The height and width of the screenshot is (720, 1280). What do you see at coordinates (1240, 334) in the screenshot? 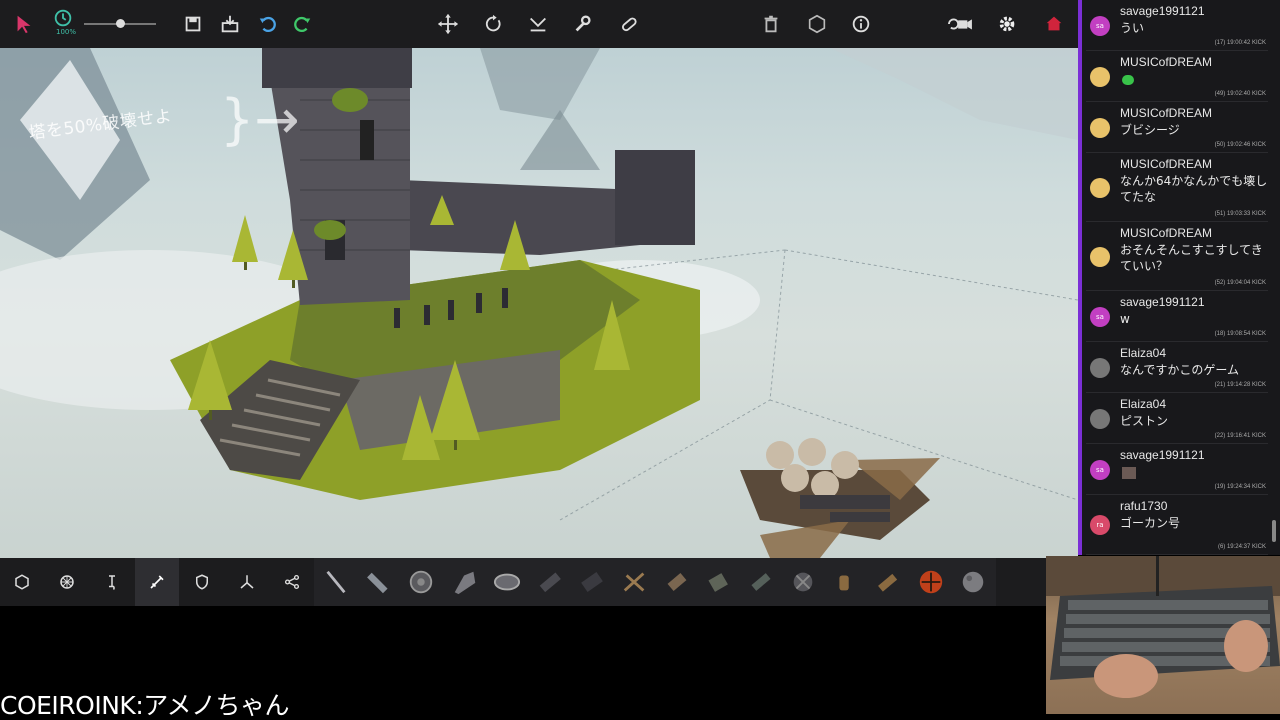
I see `chat-message-meta: (18) 19:08:54 KICK` at bounding box center [1240, 334].